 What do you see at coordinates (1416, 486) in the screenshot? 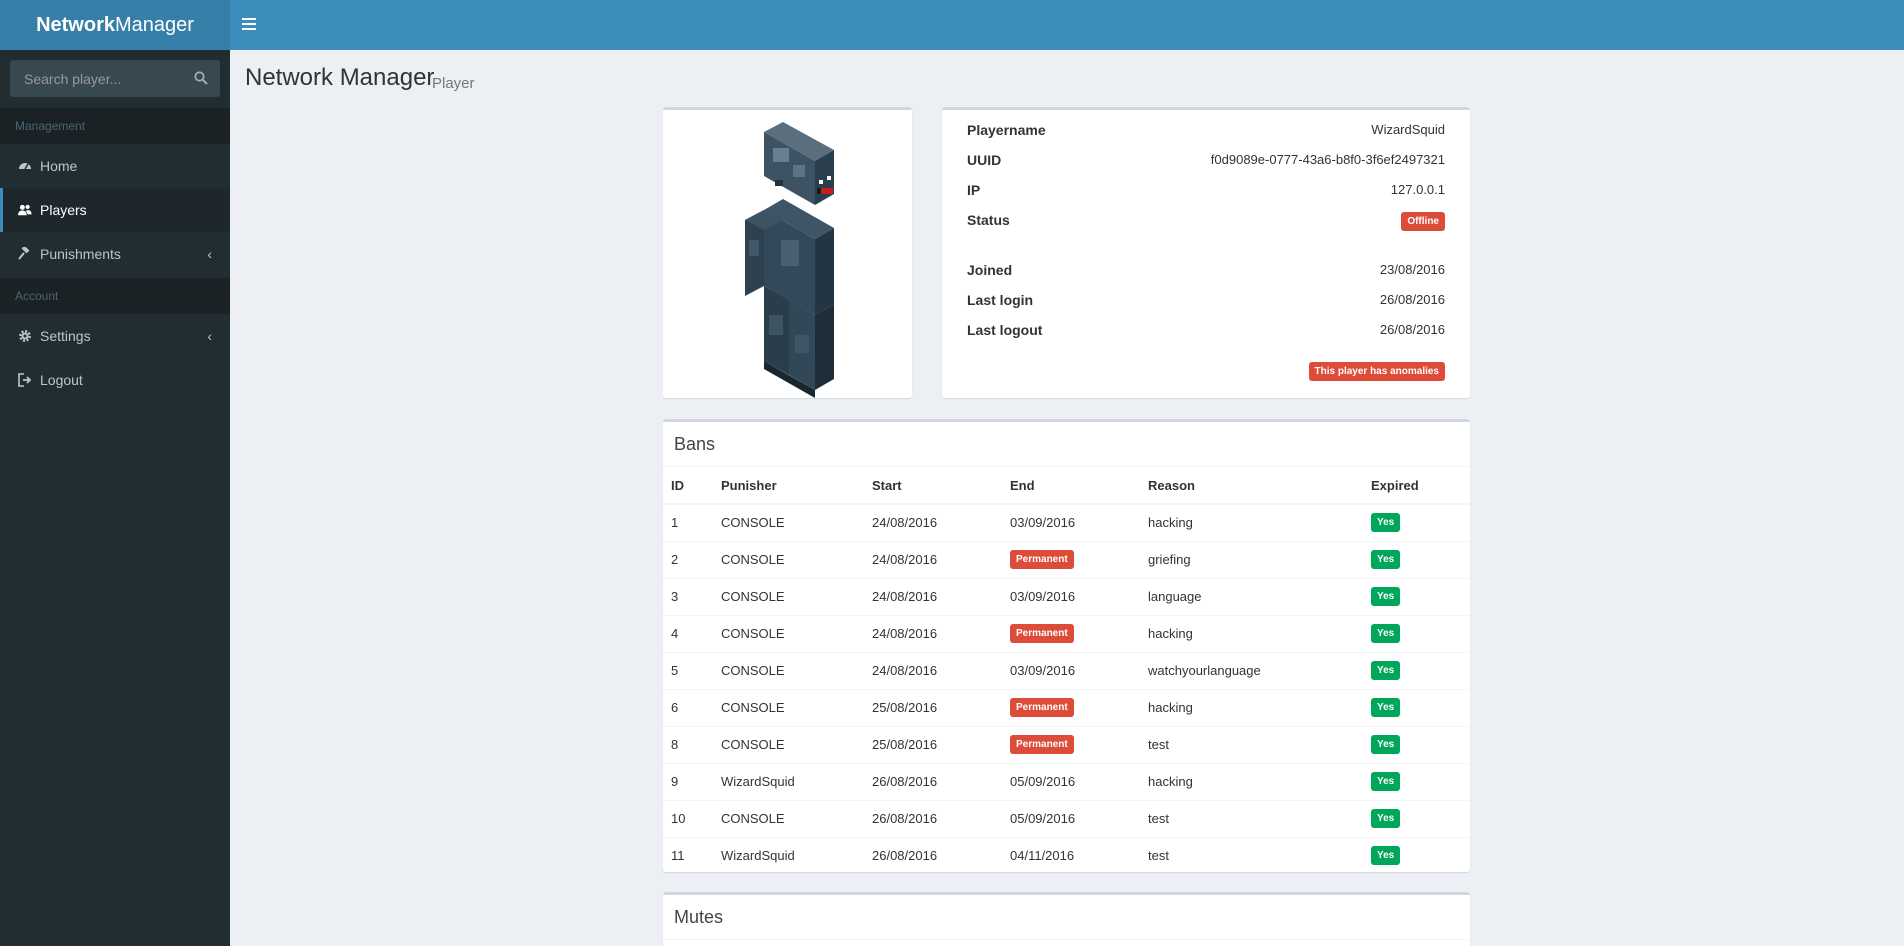
I see `column-header-expired: Expired` at bounding box center [1416, 486].